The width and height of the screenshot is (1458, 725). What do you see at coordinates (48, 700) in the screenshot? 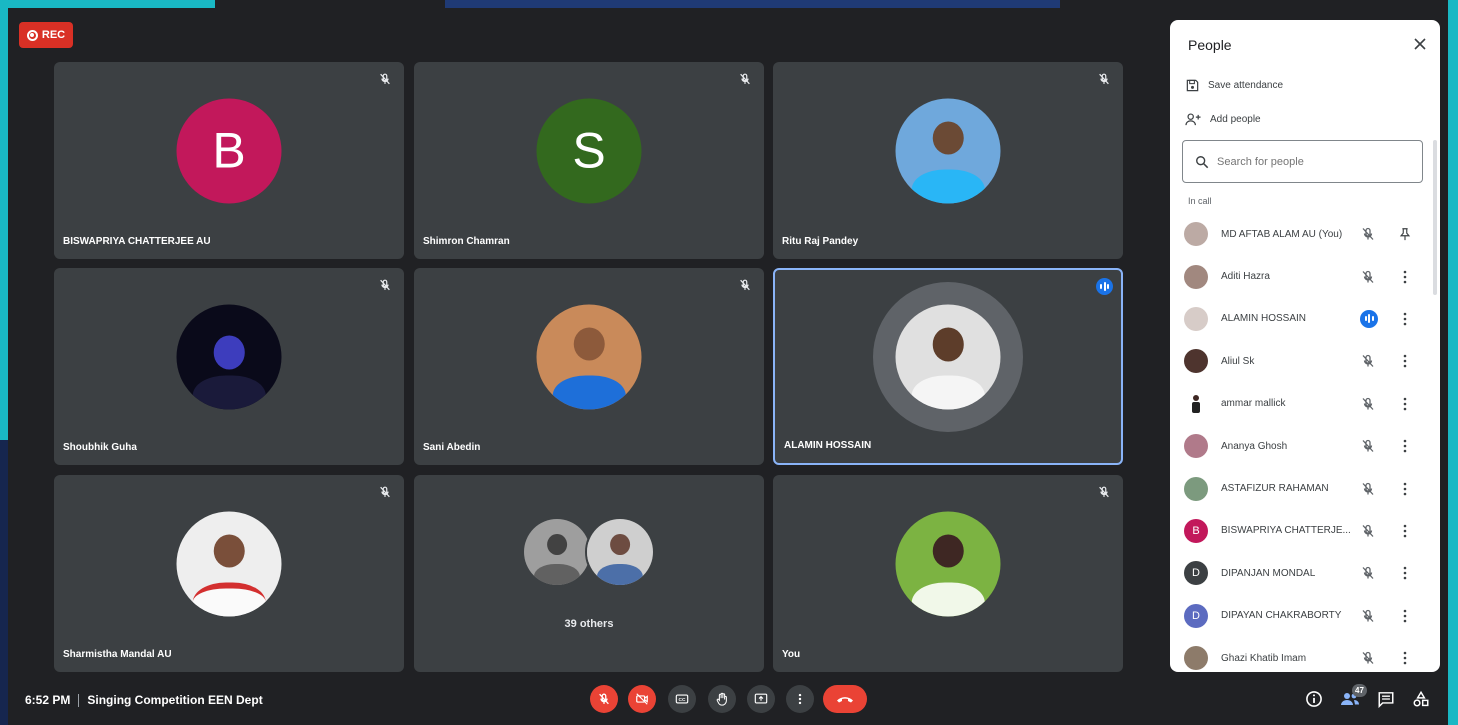
I see `clock: 6:52 PM` at bounding box center [48, 700].